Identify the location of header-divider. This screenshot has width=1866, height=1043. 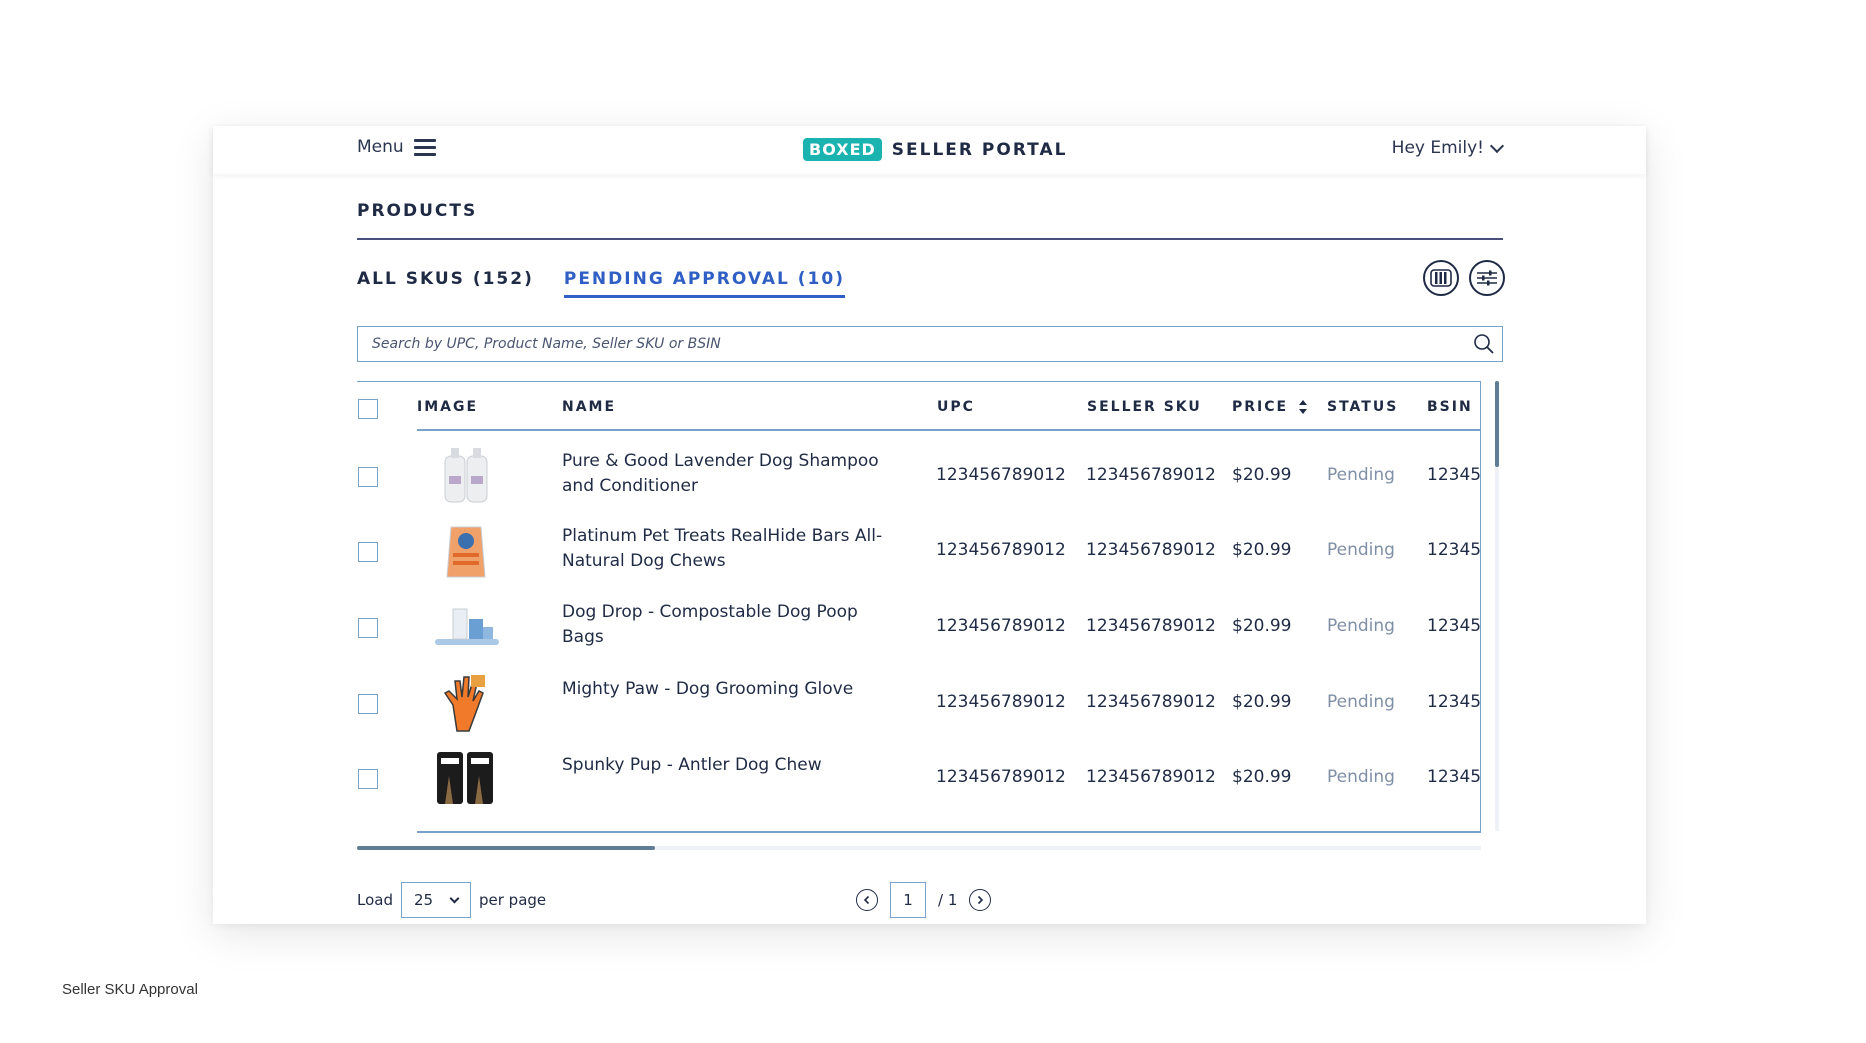
(949, 430).